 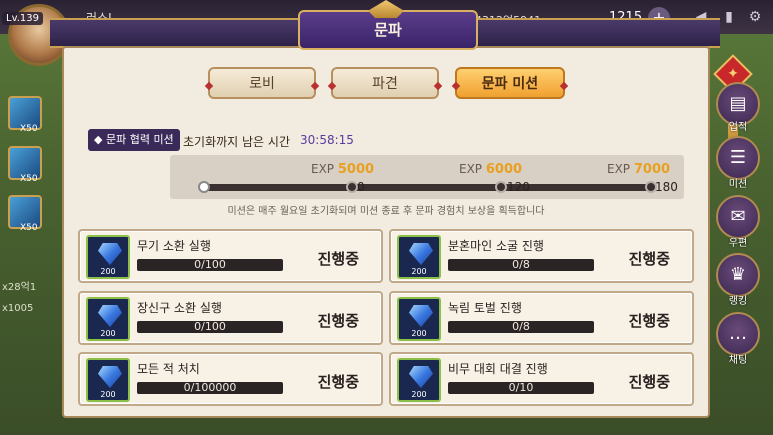 What do you see at coordinates (518, 187) in the screenshot?
I see `progress-mark-2: 120` at bounding box center [518, 187].